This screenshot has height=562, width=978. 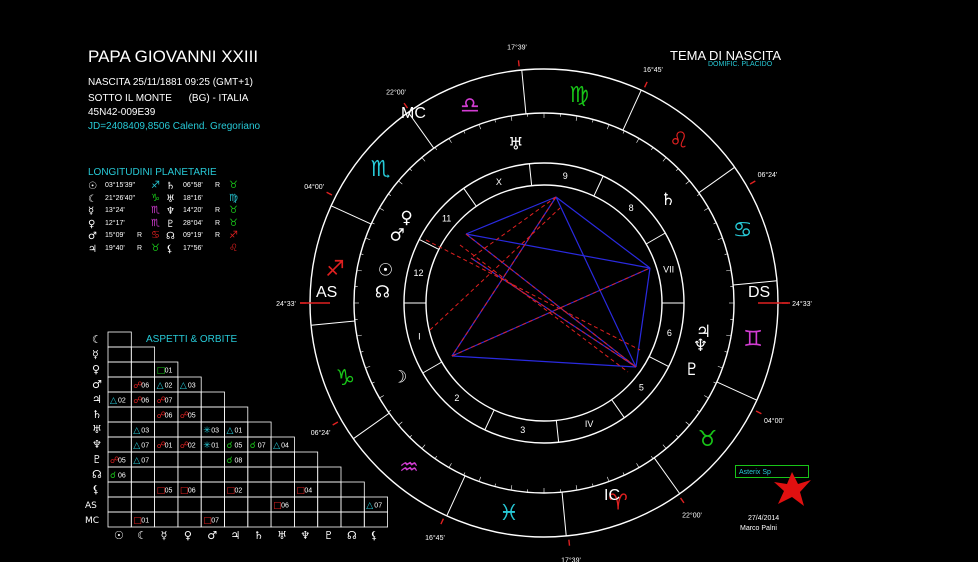 What do you see at coordinates (743, 230) in the screenshot?
I see `zodiac-sign-icon: ♋` at bounding box center [743, 230].